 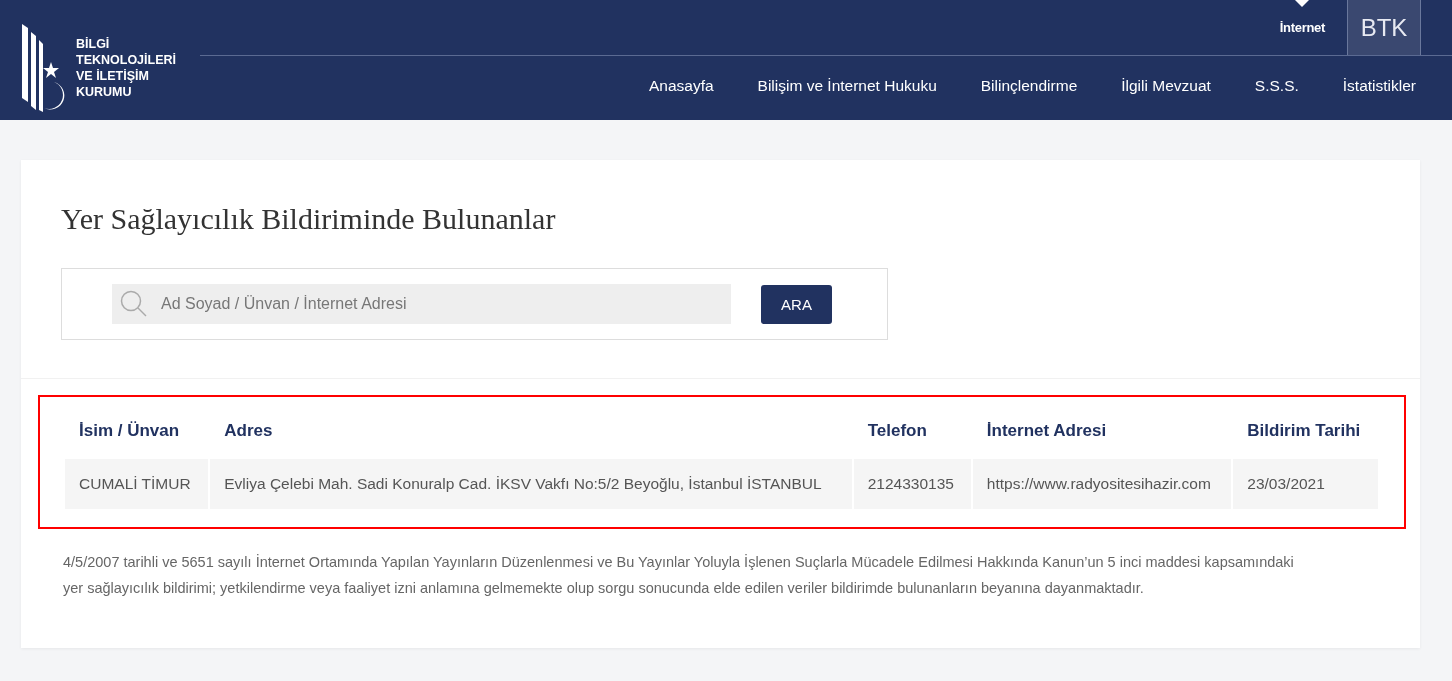 What do you see at coordinates (847, 86) in the screenshot?
I see `nav-link: Bilişim ve İnternet Hukuku` at bounding box center [847, 86].